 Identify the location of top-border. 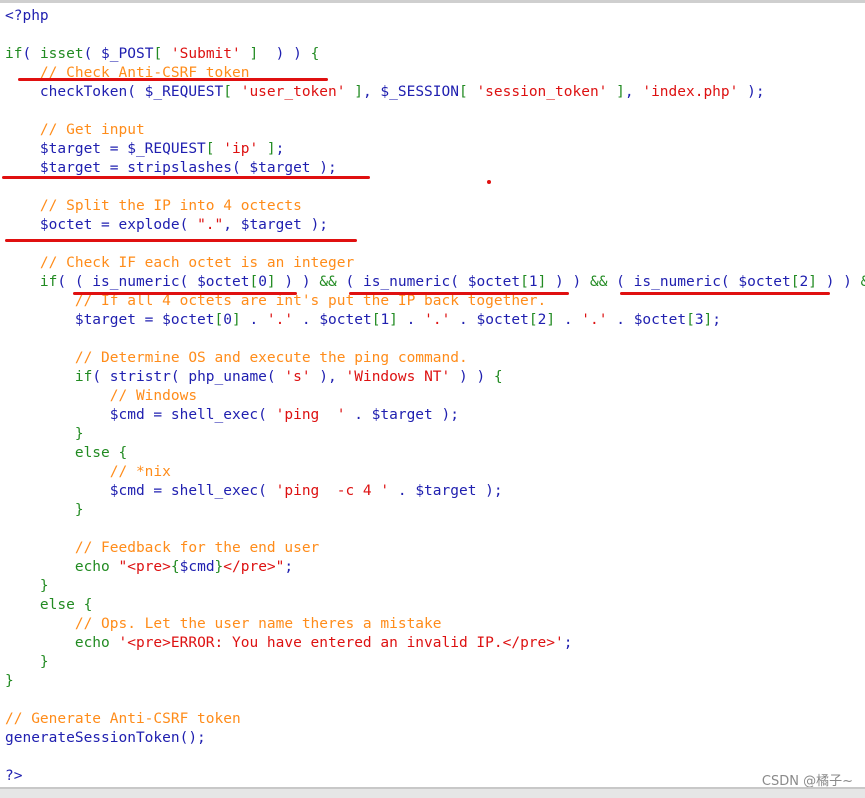
(432, 1).